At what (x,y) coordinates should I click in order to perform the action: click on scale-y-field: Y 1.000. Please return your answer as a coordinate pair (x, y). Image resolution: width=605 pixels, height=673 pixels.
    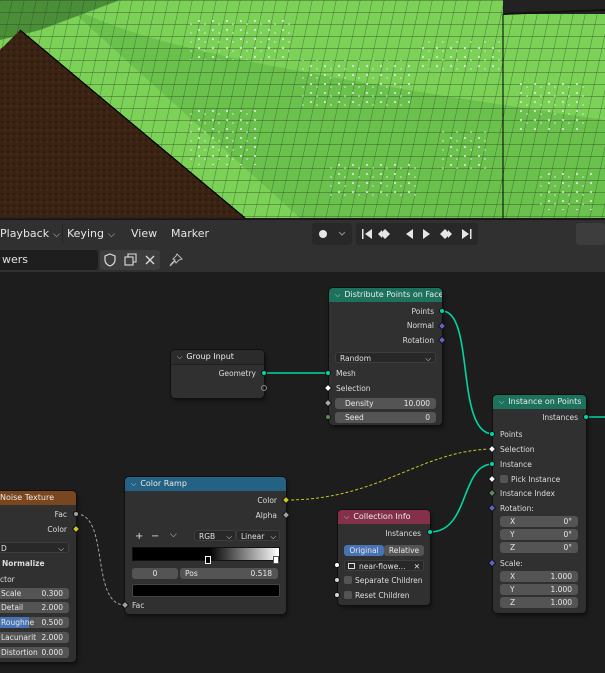
    Looking at the image, I should click on (539, 589).